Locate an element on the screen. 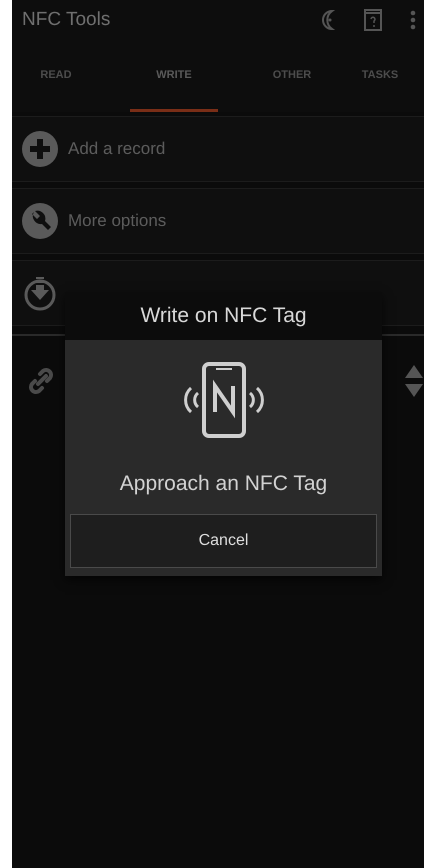 The image size is (424, 868). action-label: More options is located at coordinates (117, 221).